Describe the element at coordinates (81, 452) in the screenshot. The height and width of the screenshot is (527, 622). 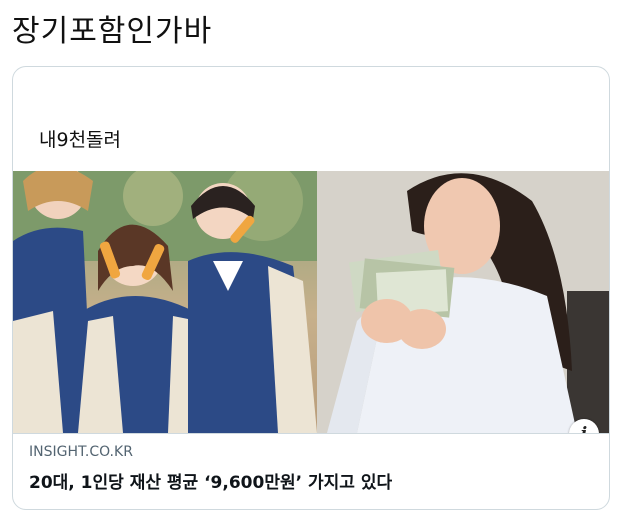
I see `card-domain: INSIGHT.CO.KR` at that location.